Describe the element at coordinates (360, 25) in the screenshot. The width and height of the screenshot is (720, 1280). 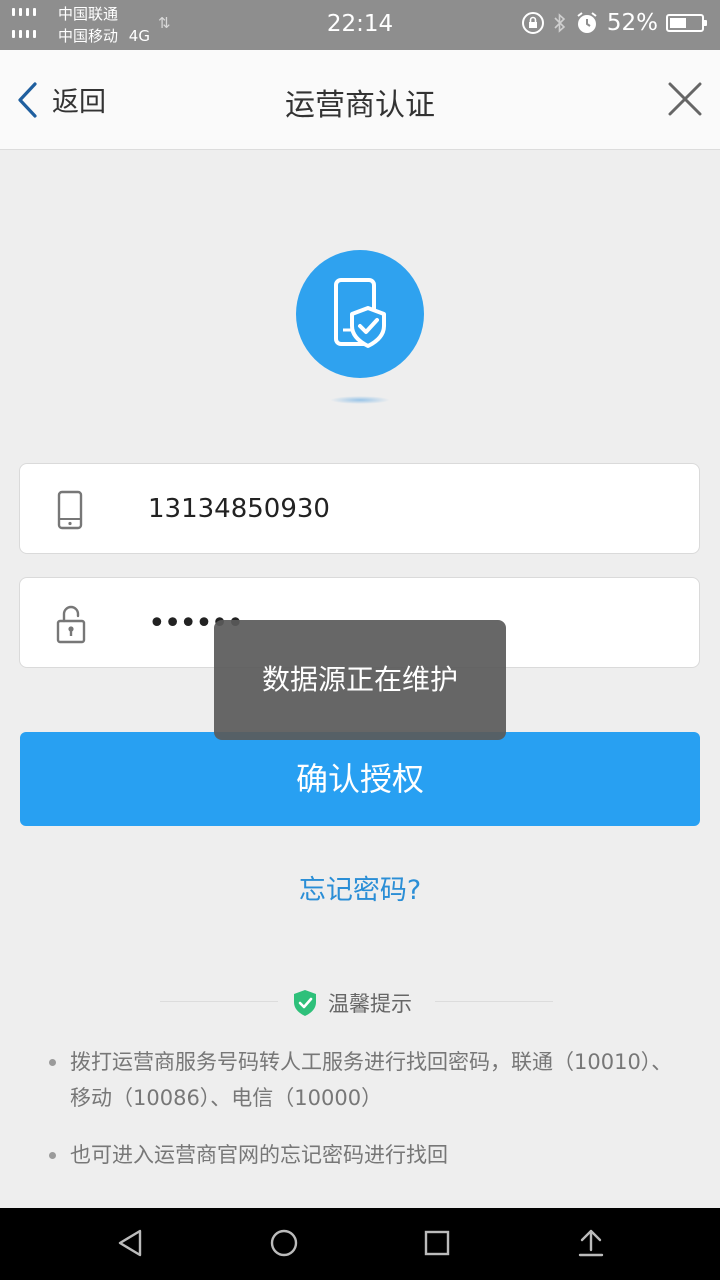
I see `status-bar: 中国联通 中国移动 4G ⇅ 22:14 52%` at that location.